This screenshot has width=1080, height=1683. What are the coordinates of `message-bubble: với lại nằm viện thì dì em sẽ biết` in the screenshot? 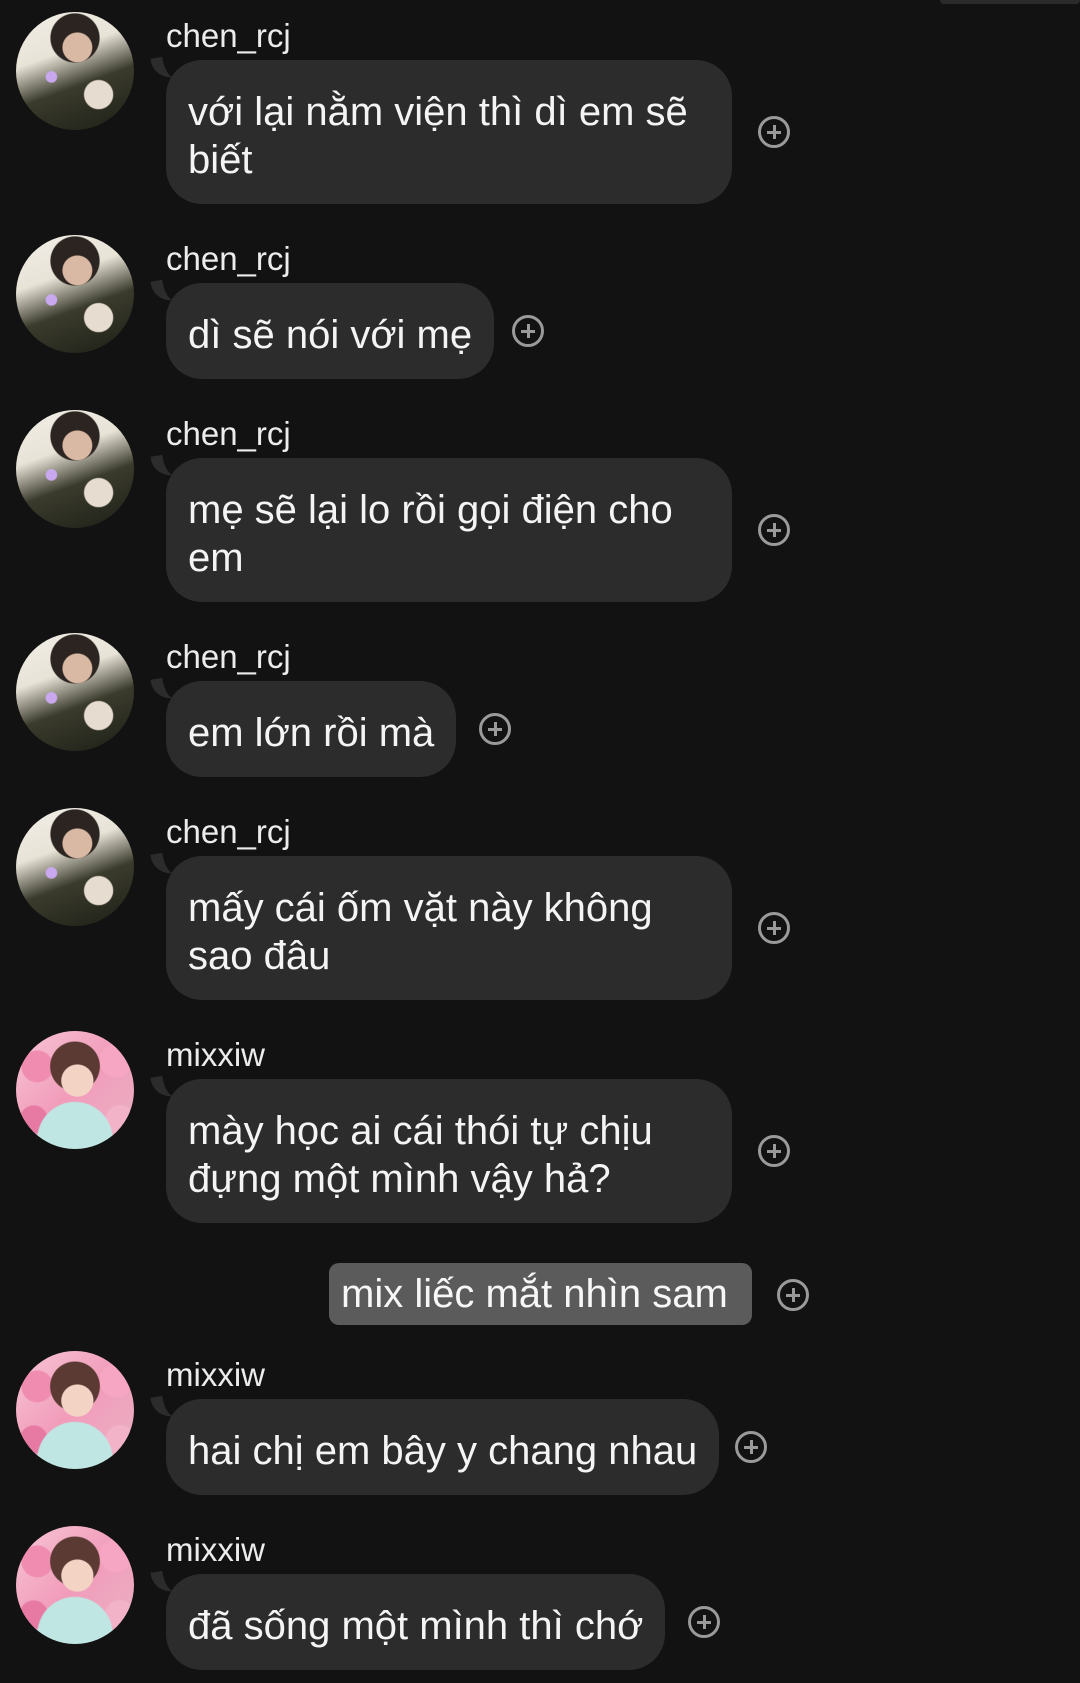 It's located at (449, 132).